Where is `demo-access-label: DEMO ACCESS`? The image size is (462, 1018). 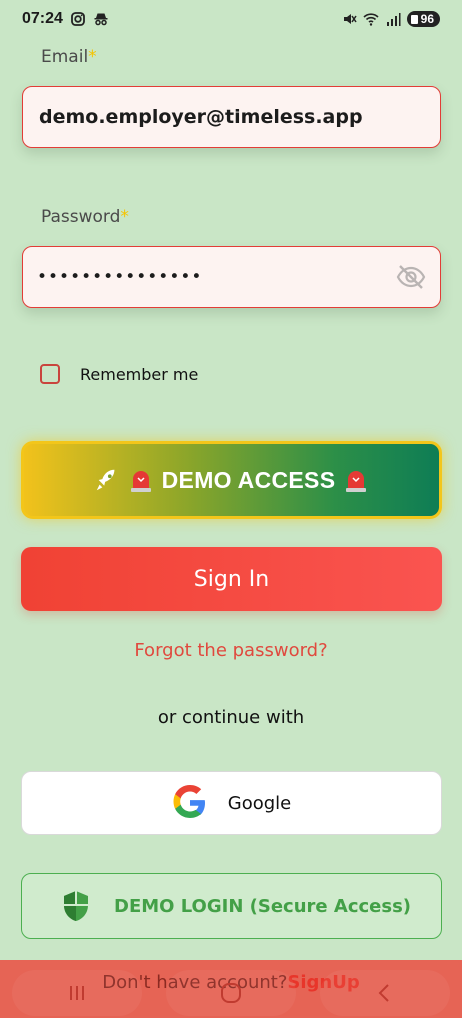
demo-access-label: DEMO ACCESS is located at coordinates (248, 479).